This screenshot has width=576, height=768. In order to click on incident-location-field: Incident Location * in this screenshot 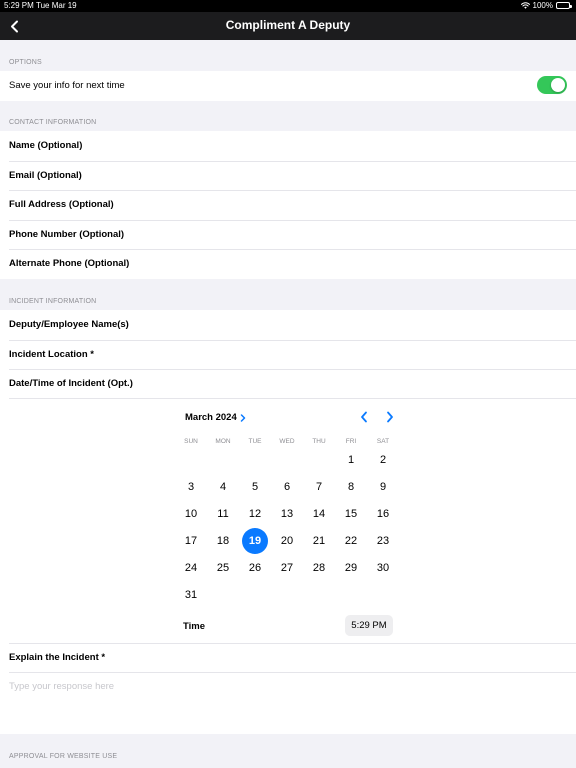, I will do `click(288, 354)`.